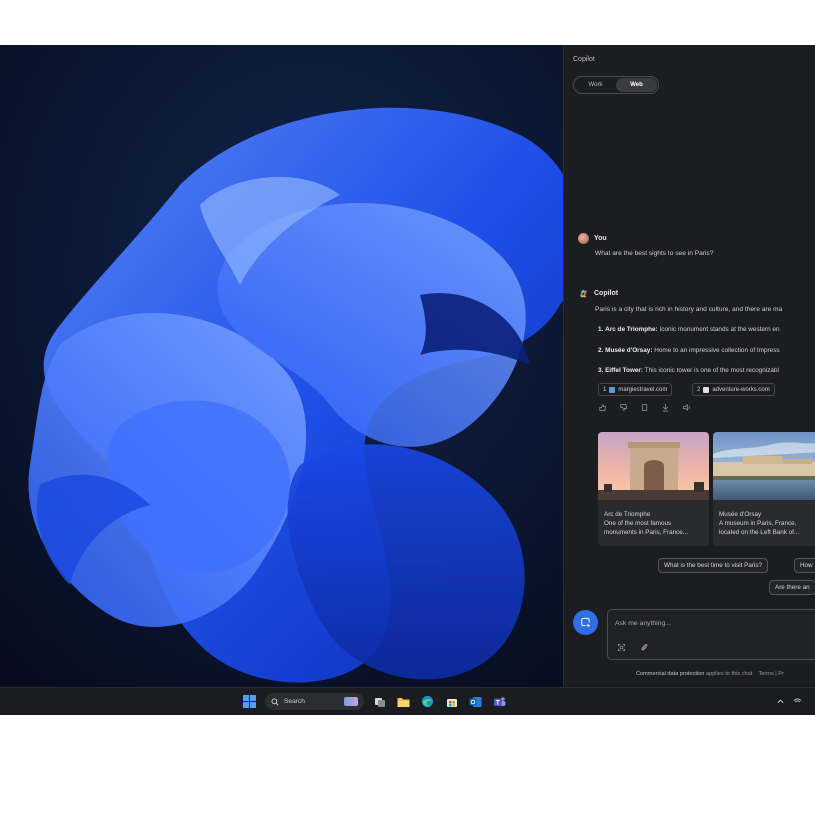  I want to click on windows-logo-icon, so click(249, 701).